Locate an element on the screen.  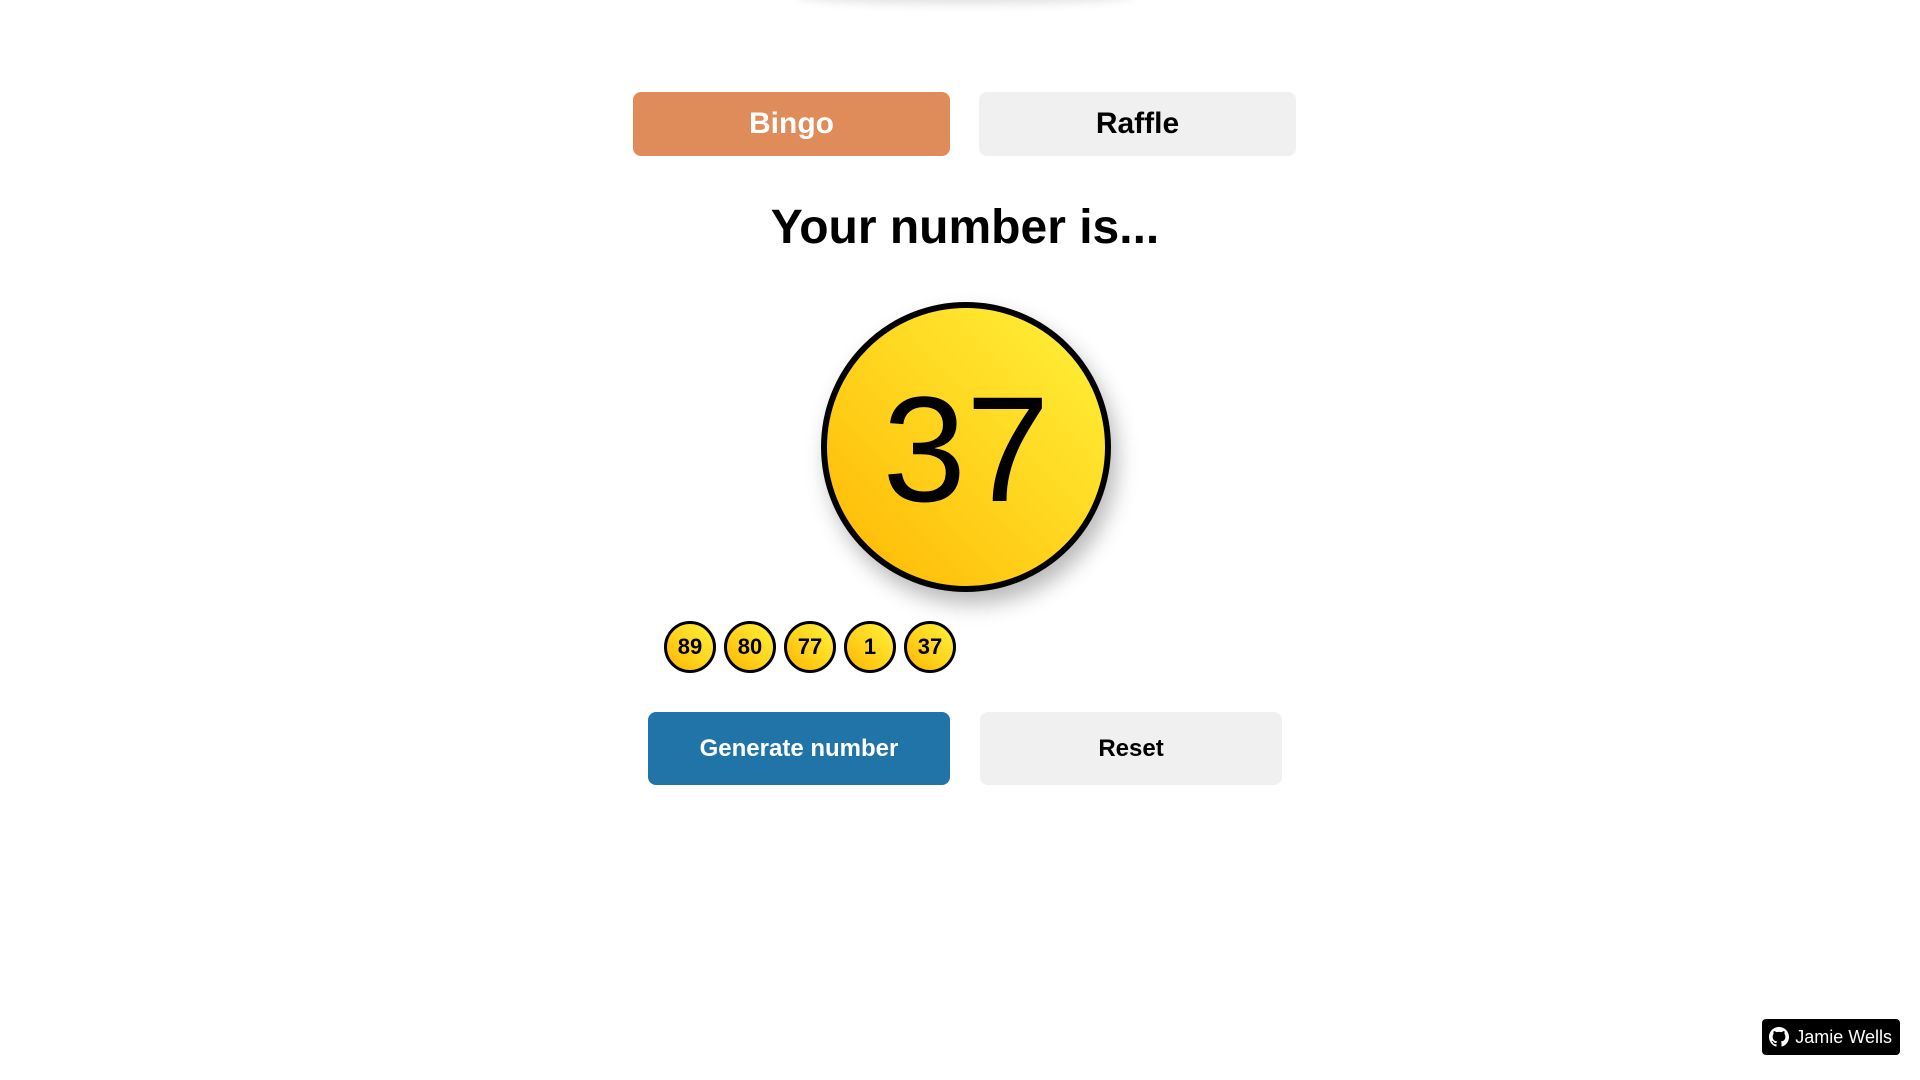
history-ball: 1 is located at coordinates (870, 647).